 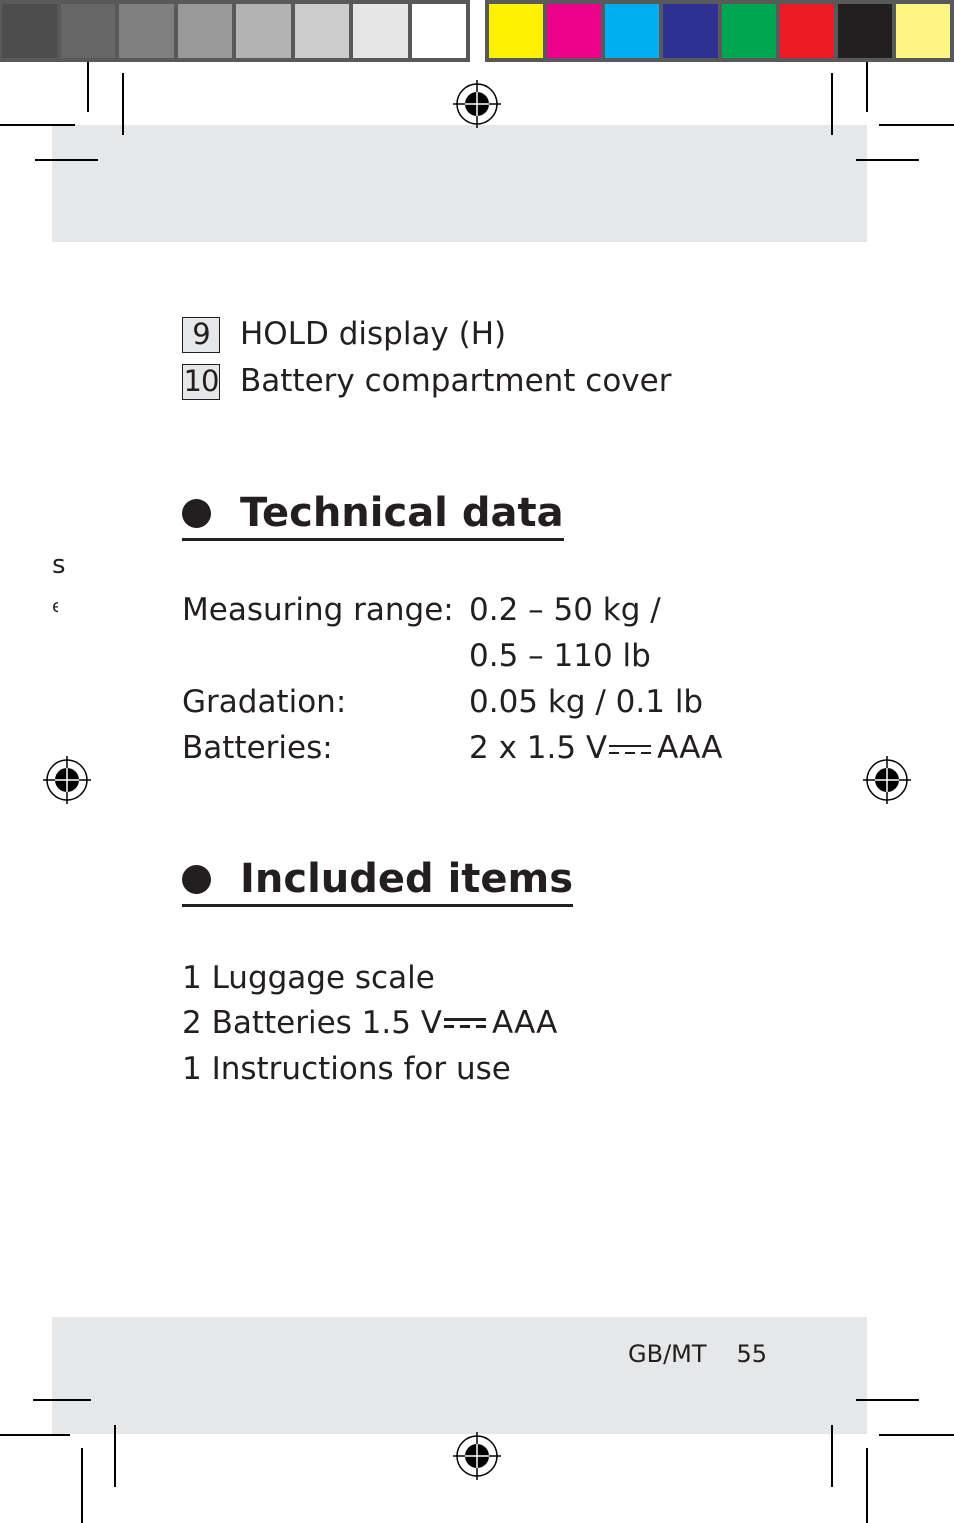 I want to click on list-item: 2 Batteries 1.5 V AAA, so click(x=369, y=1024).